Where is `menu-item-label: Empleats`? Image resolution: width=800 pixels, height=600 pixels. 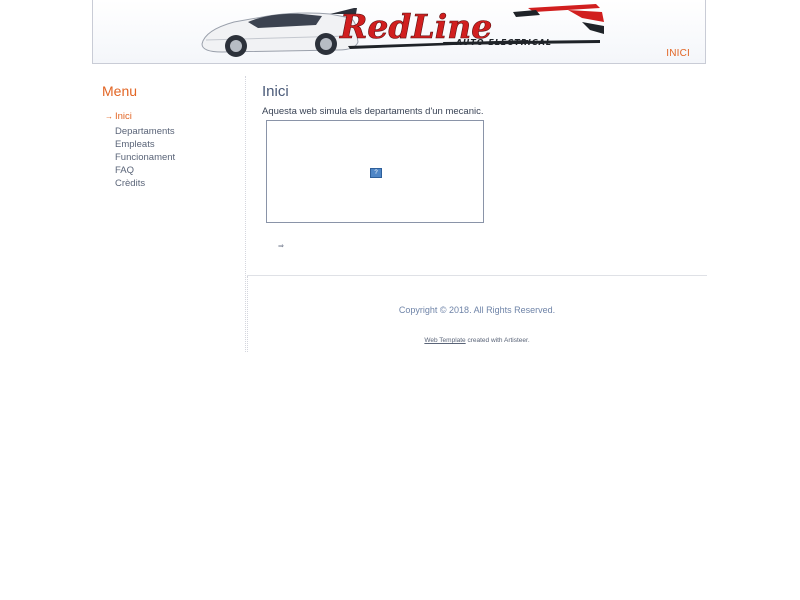
menu-item-label: Empleats is located at coordinates (135, 144).